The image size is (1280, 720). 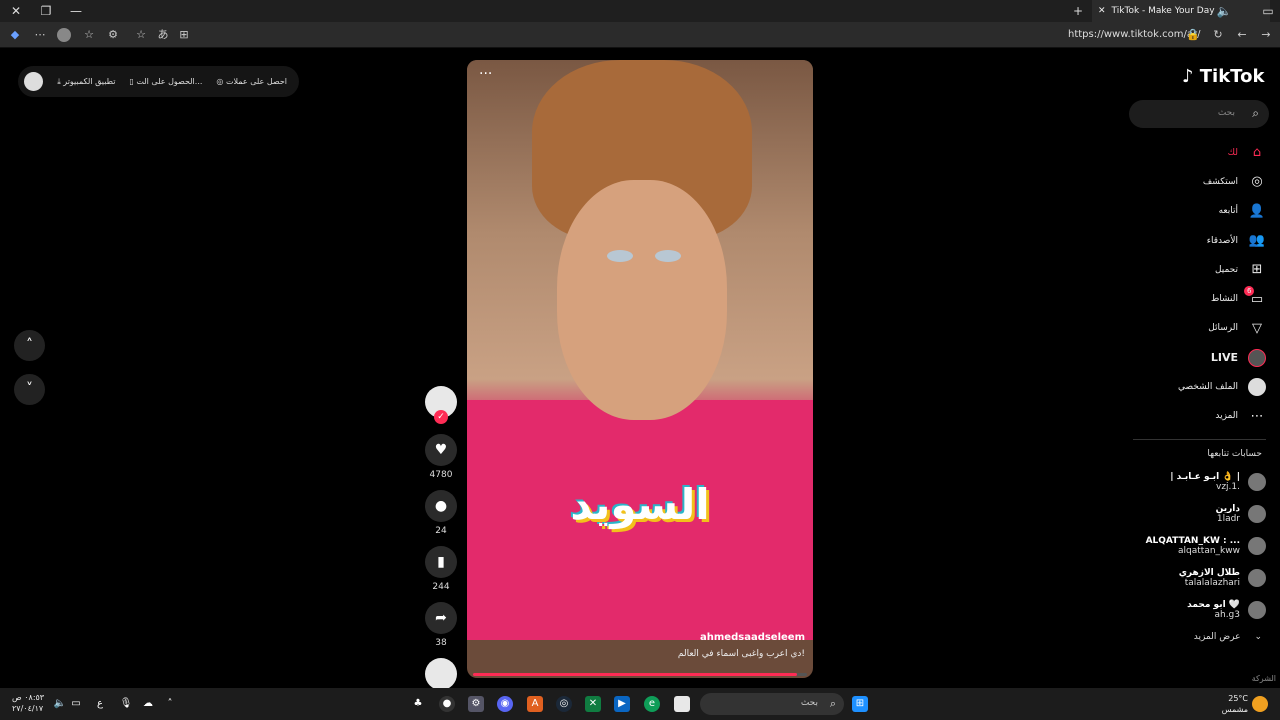 I want to click on activity-badge: 6, so click(x=1249, y=290).